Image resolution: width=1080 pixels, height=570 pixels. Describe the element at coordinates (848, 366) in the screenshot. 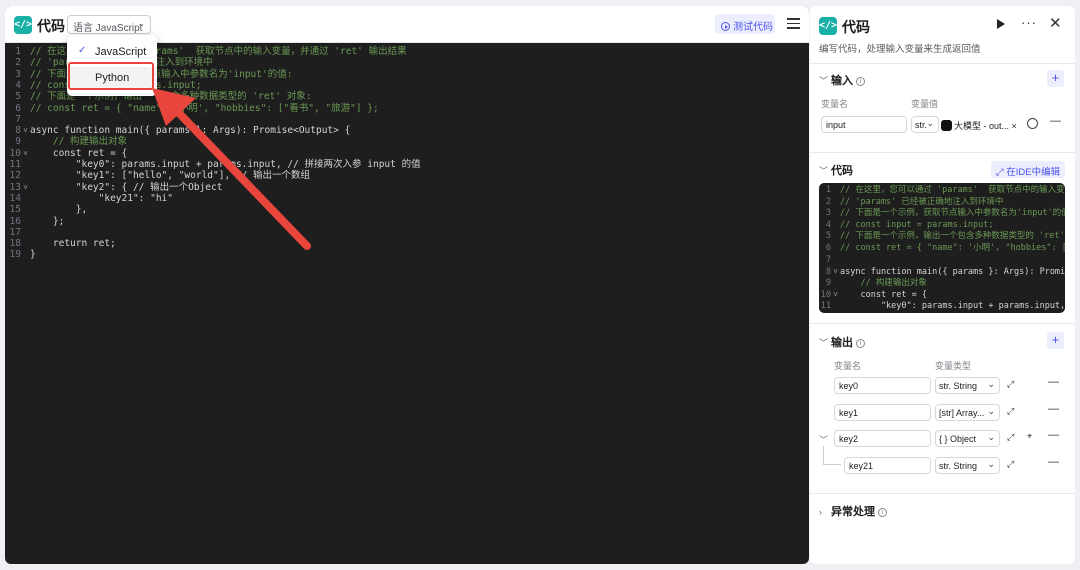

I see `output-col-name: 变量名` at that location.